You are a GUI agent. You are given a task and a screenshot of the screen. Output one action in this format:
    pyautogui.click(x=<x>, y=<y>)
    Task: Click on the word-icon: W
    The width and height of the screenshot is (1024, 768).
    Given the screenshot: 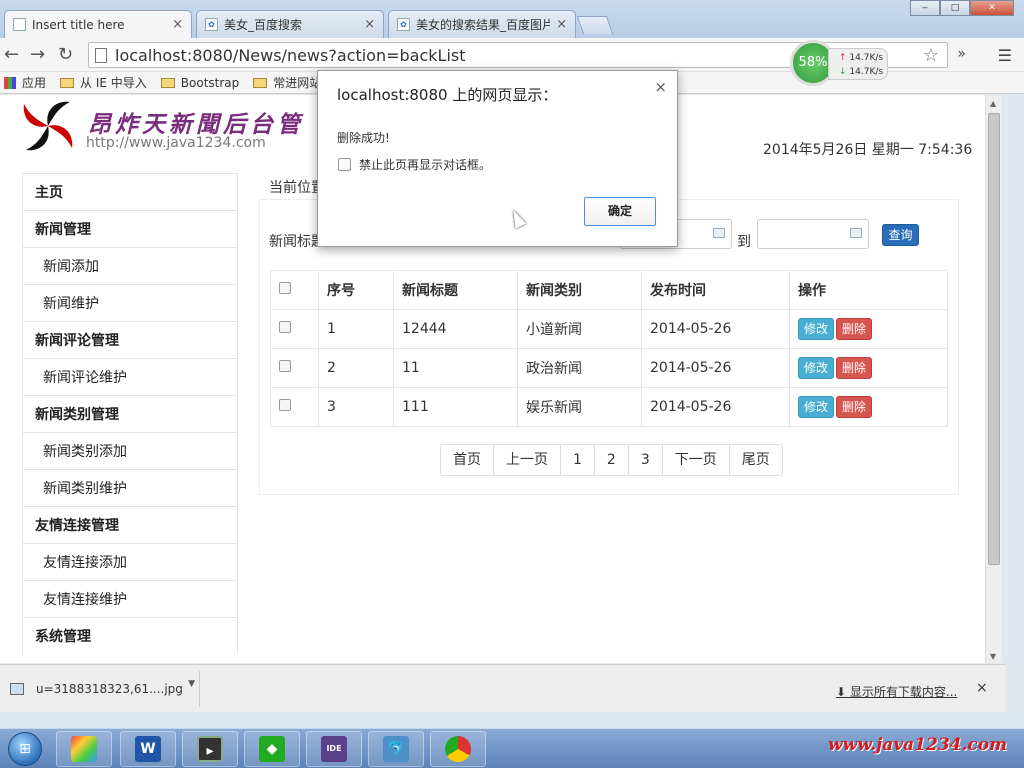 What is the action you would take?
    pyautogui.click(x=148, y=749)
    